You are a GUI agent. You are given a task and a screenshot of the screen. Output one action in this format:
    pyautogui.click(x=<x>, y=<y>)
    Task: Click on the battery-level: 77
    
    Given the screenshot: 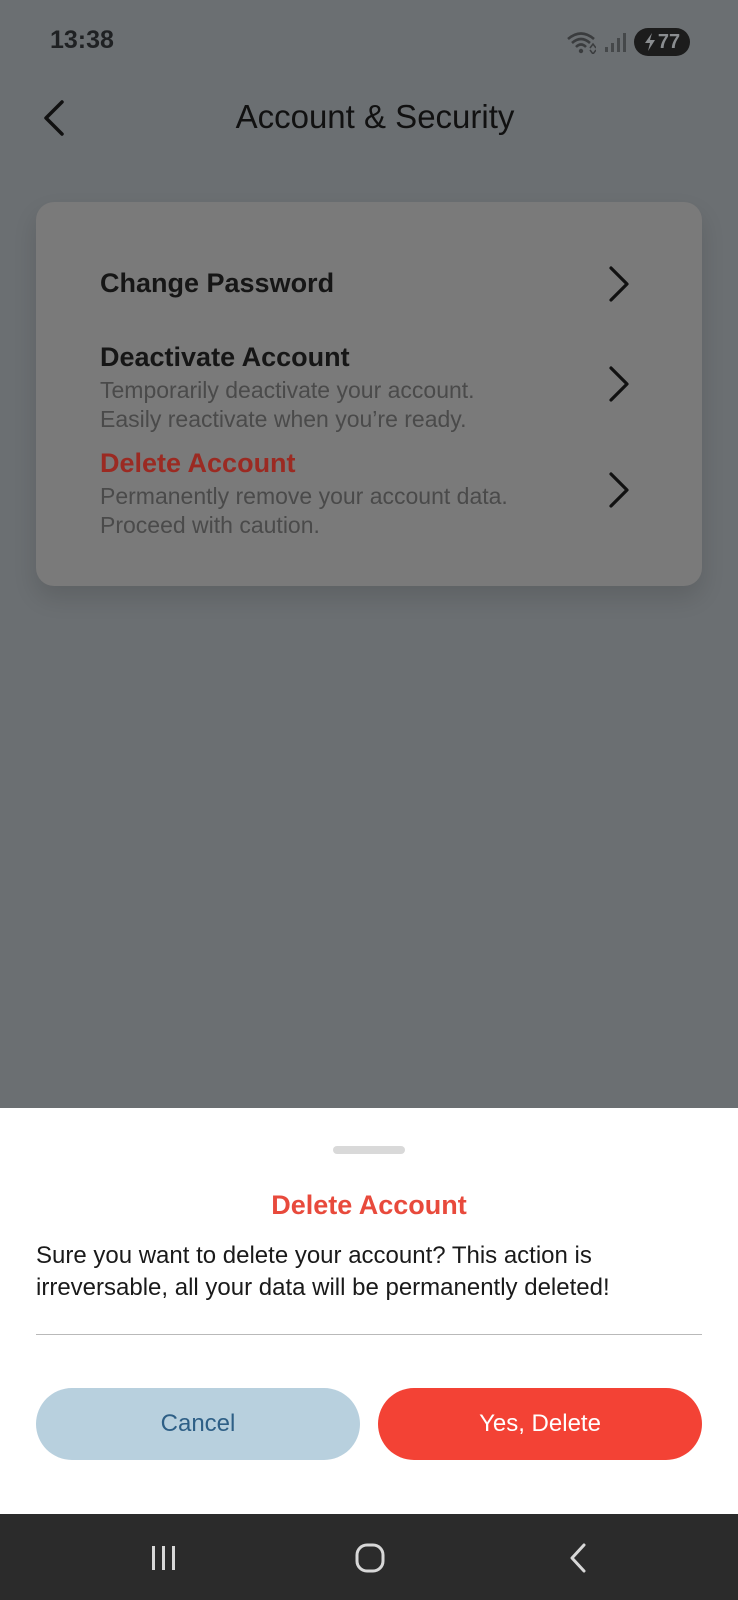 What is the action you would take?
    pyautogui.click(x=669, y=41)
    